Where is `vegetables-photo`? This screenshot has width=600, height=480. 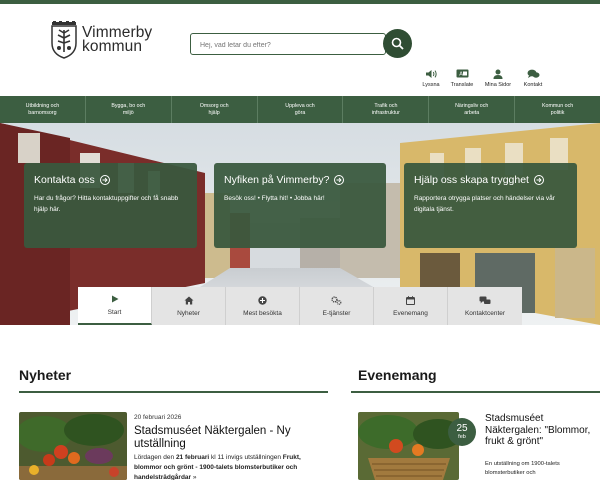 vegetables-photo is located at coordinates (73, 446).